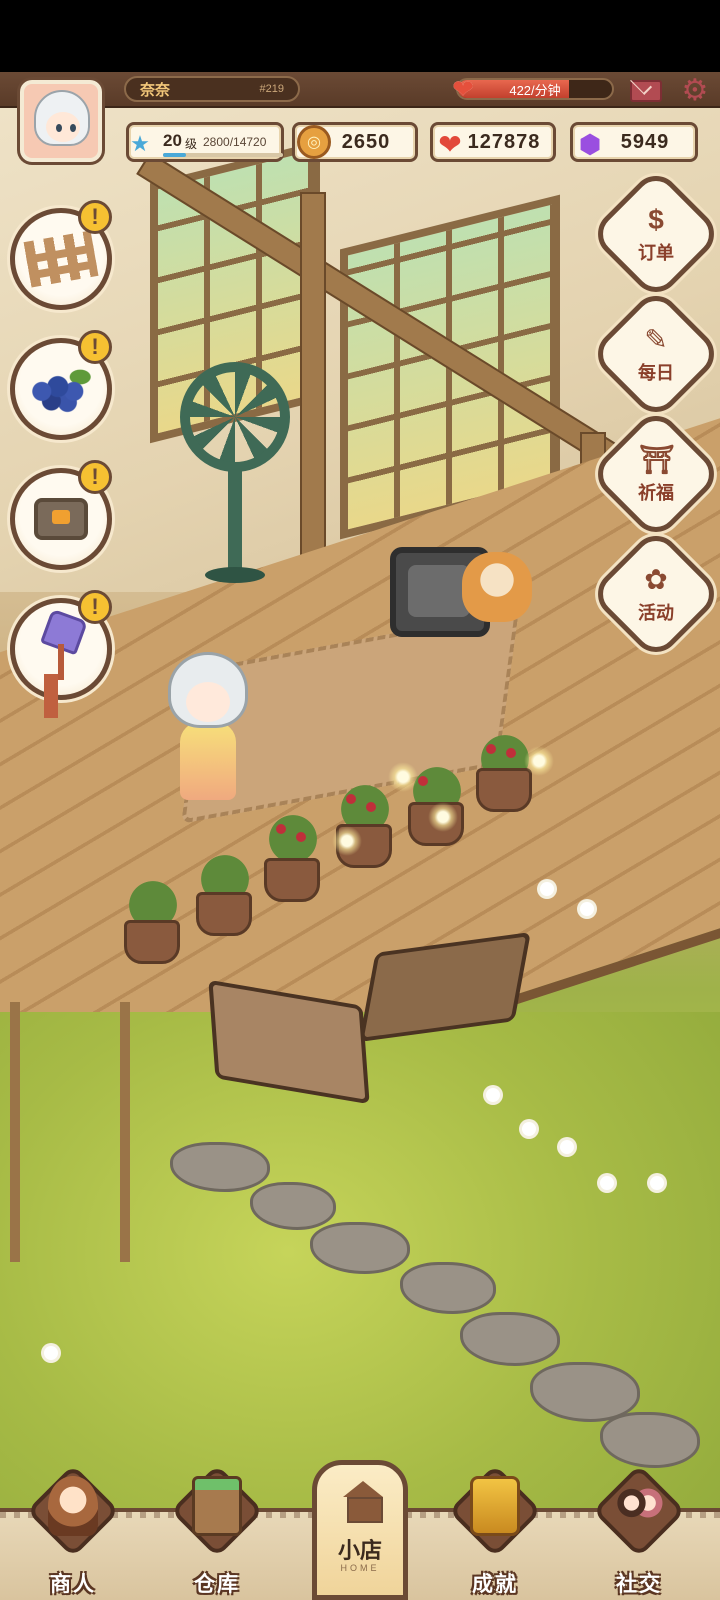  Describe the element at coordinates (657, 459) in the screenshot. I see `pray-icon: ⛩` at that location.